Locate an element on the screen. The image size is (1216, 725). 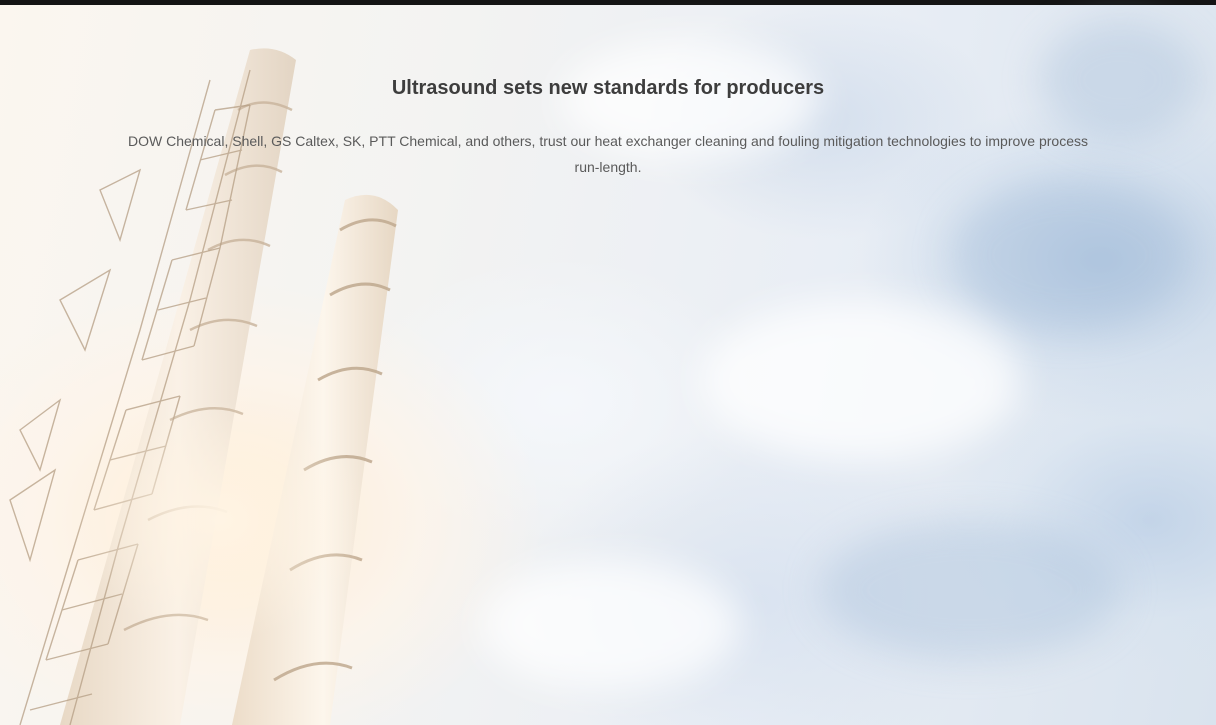
sun-glow is located at coordinates (220, 520).